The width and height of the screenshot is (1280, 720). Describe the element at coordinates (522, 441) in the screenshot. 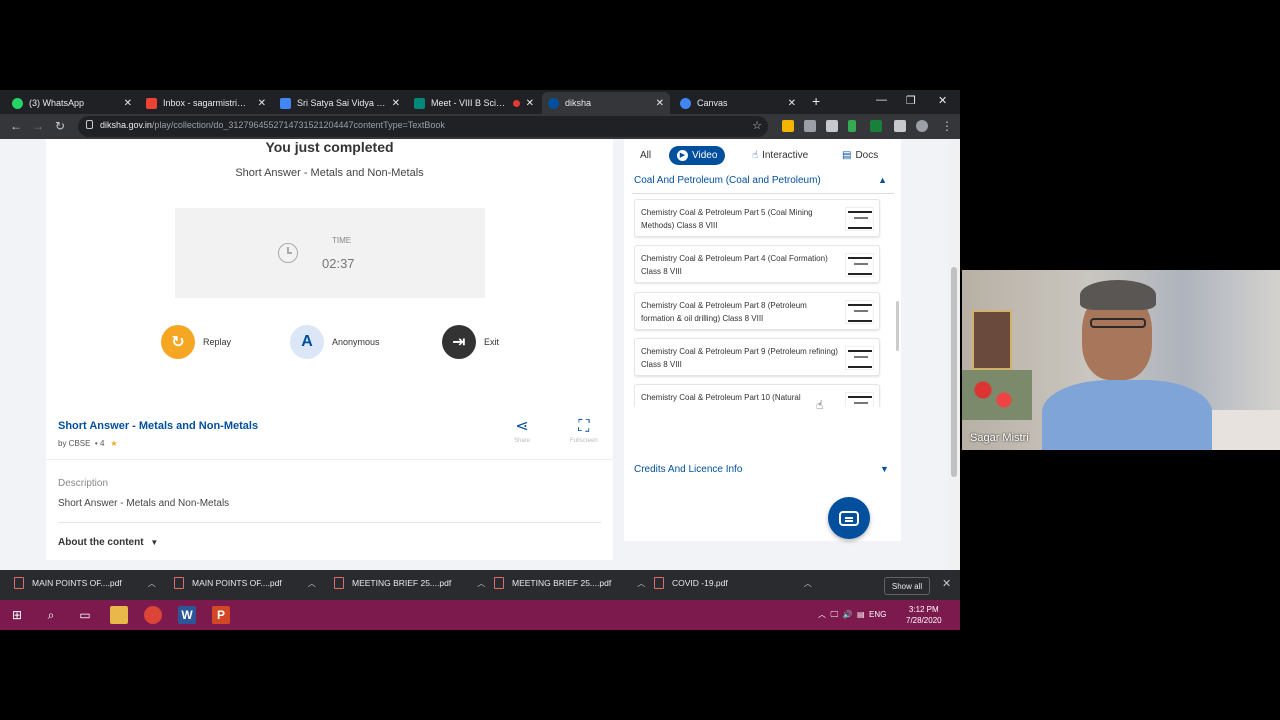

I see `share-label: Share` at that location.